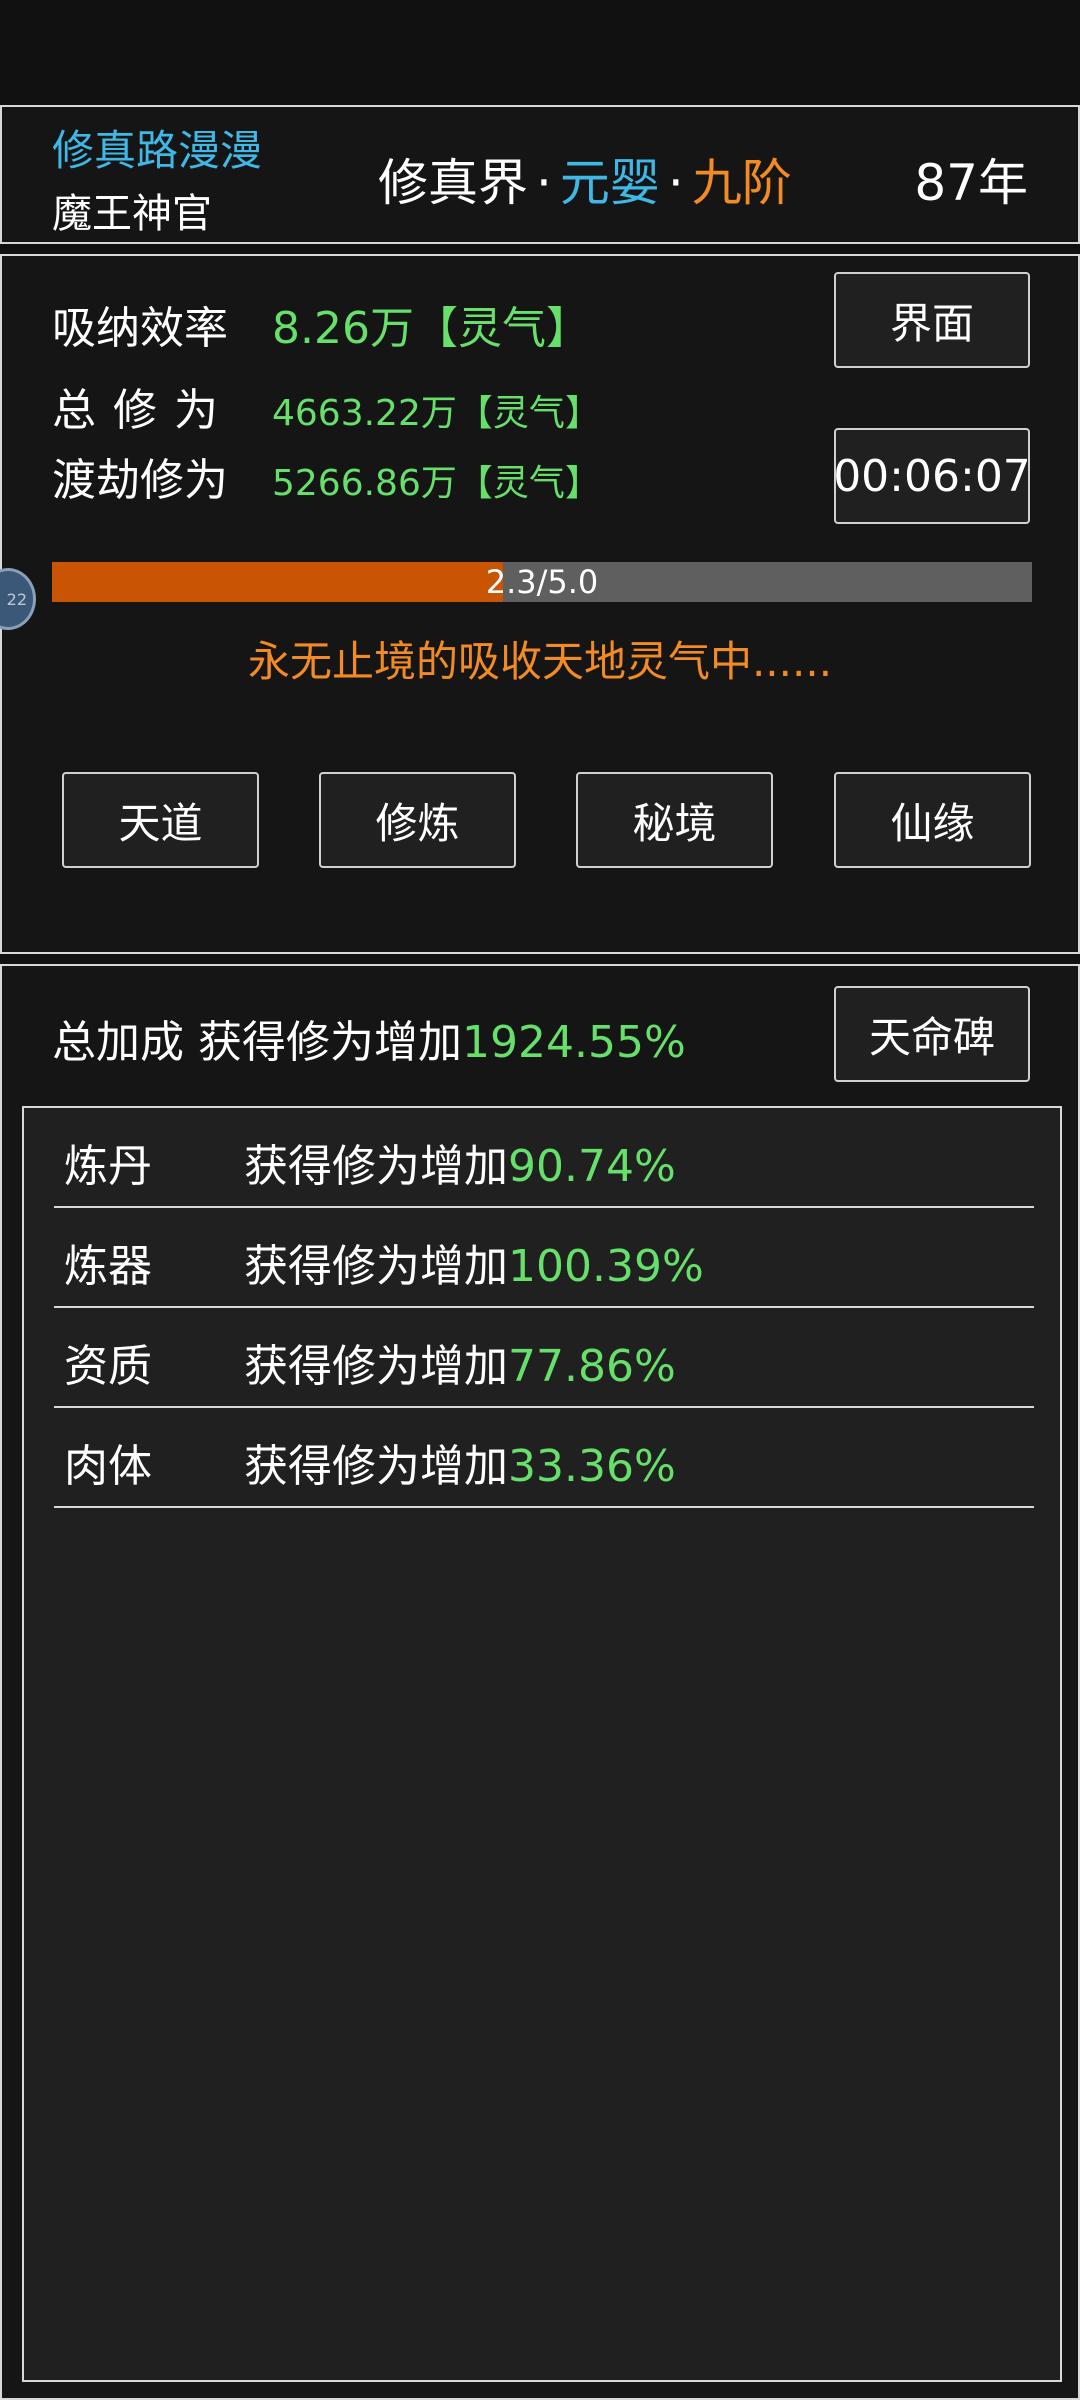 The width and height of the screenshot is (1080, 2400). Describe the element at coordinates (140, 480) in the screenshot. I see `tribulation-label: 渡劫修为` at that location.